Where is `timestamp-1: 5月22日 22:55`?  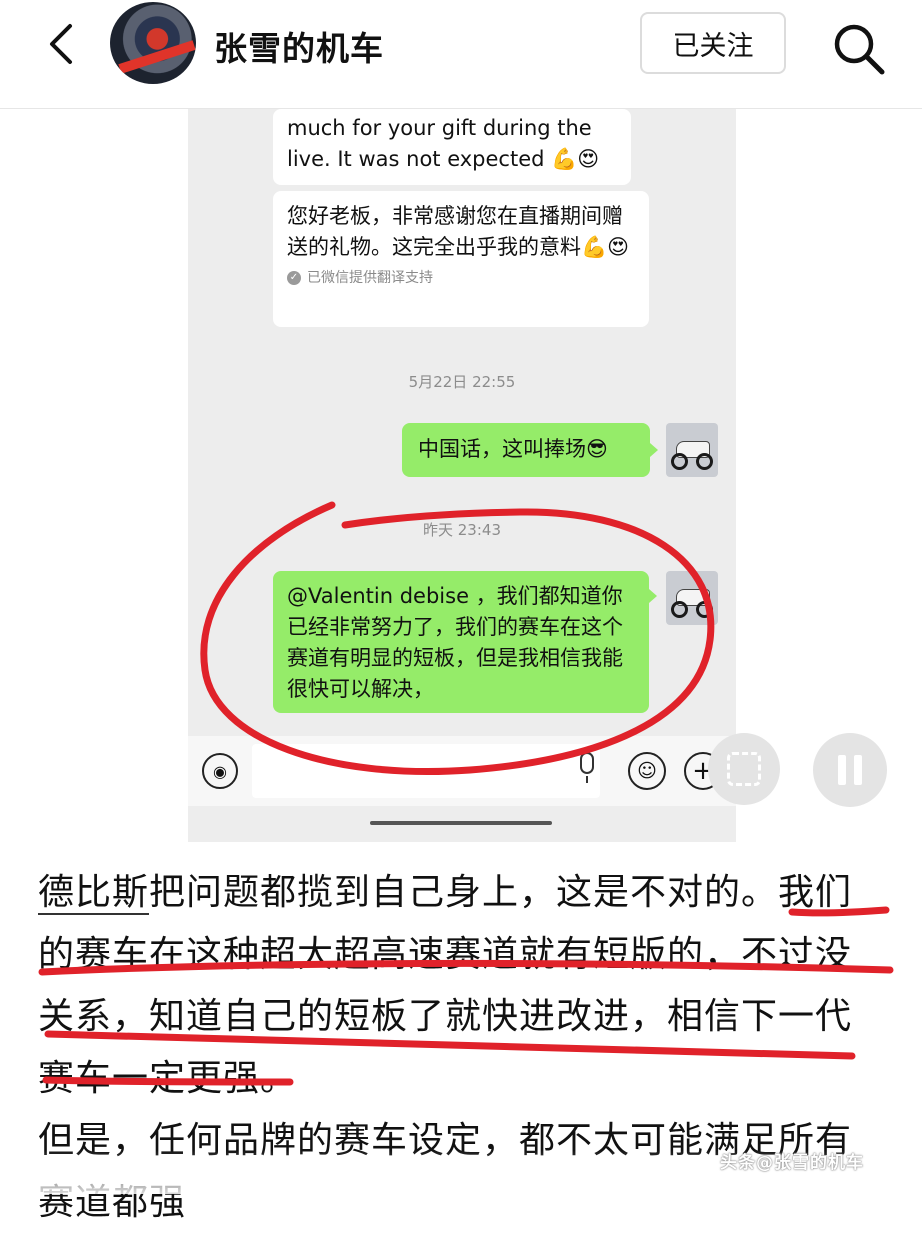 timestamp-1: 5月22日 22:55 is located at coordinates (462, 382).